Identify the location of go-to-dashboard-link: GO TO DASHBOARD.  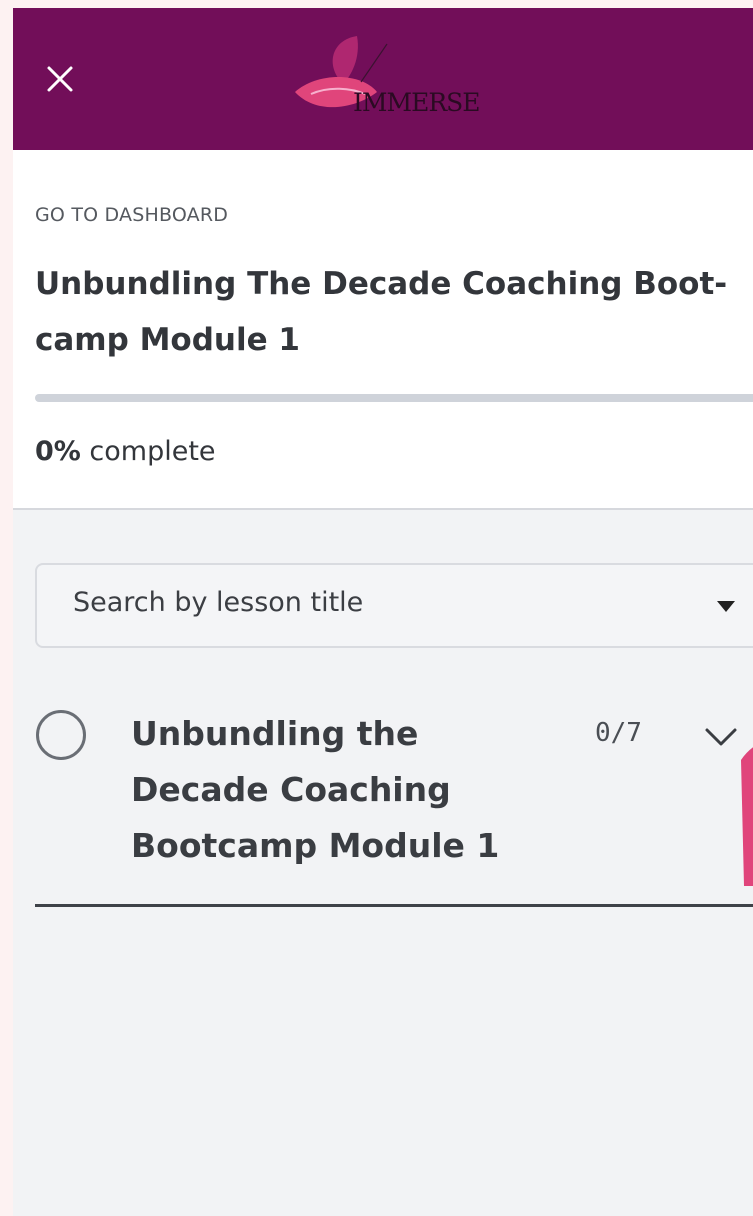
(131, 215).